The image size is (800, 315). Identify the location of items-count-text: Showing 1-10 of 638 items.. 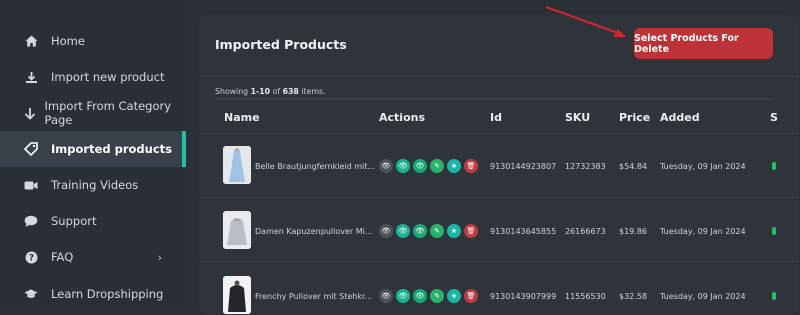
(270, 91).